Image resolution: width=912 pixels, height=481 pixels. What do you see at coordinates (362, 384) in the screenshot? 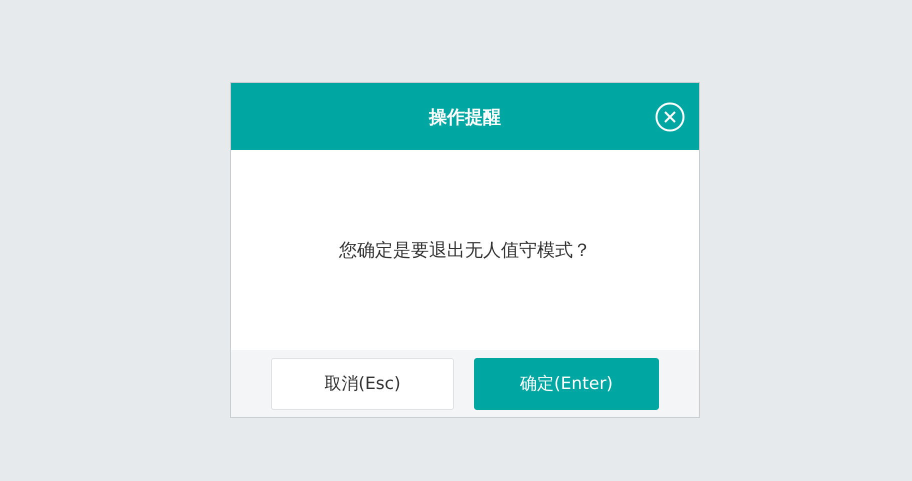
I see `cancel-button: 取消(Esc)` at bounding box center [362, 384].